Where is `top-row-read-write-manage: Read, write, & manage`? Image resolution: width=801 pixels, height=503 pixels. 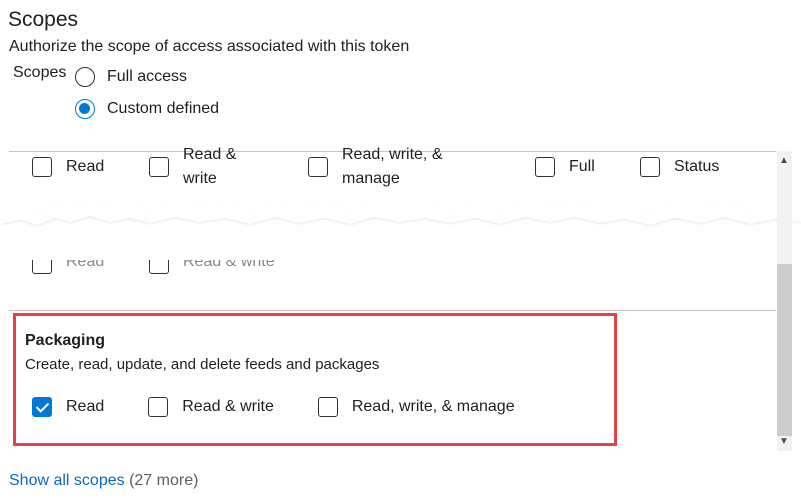
top-row-read-write-manage: Read, write, & manage is located at coordinates (375, 167).